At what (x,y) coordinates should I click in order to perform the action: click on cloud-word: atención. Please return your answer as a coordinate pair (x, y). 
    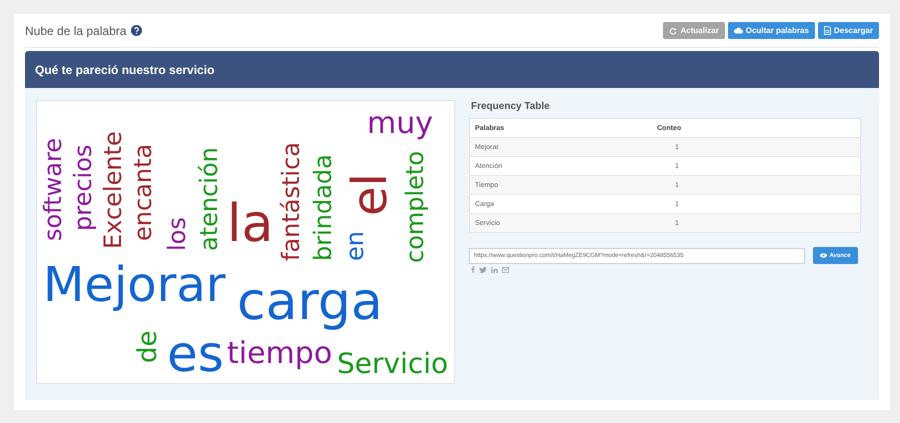
    Looking at the image, I should click on (209, 199).